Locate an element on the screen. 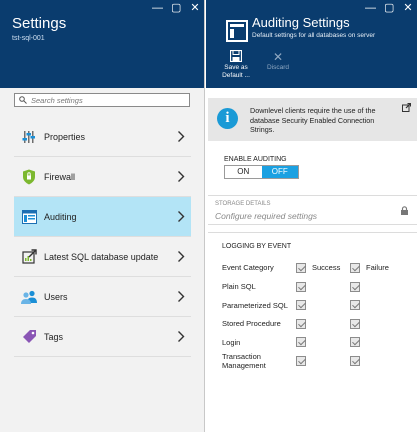  menu-item-auditing: Auditing is located at coordinates (102, 217).